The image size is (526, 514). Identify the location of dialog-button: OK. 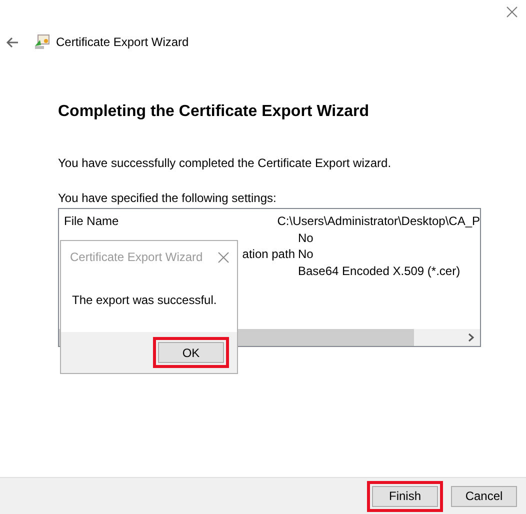
(191, 352).